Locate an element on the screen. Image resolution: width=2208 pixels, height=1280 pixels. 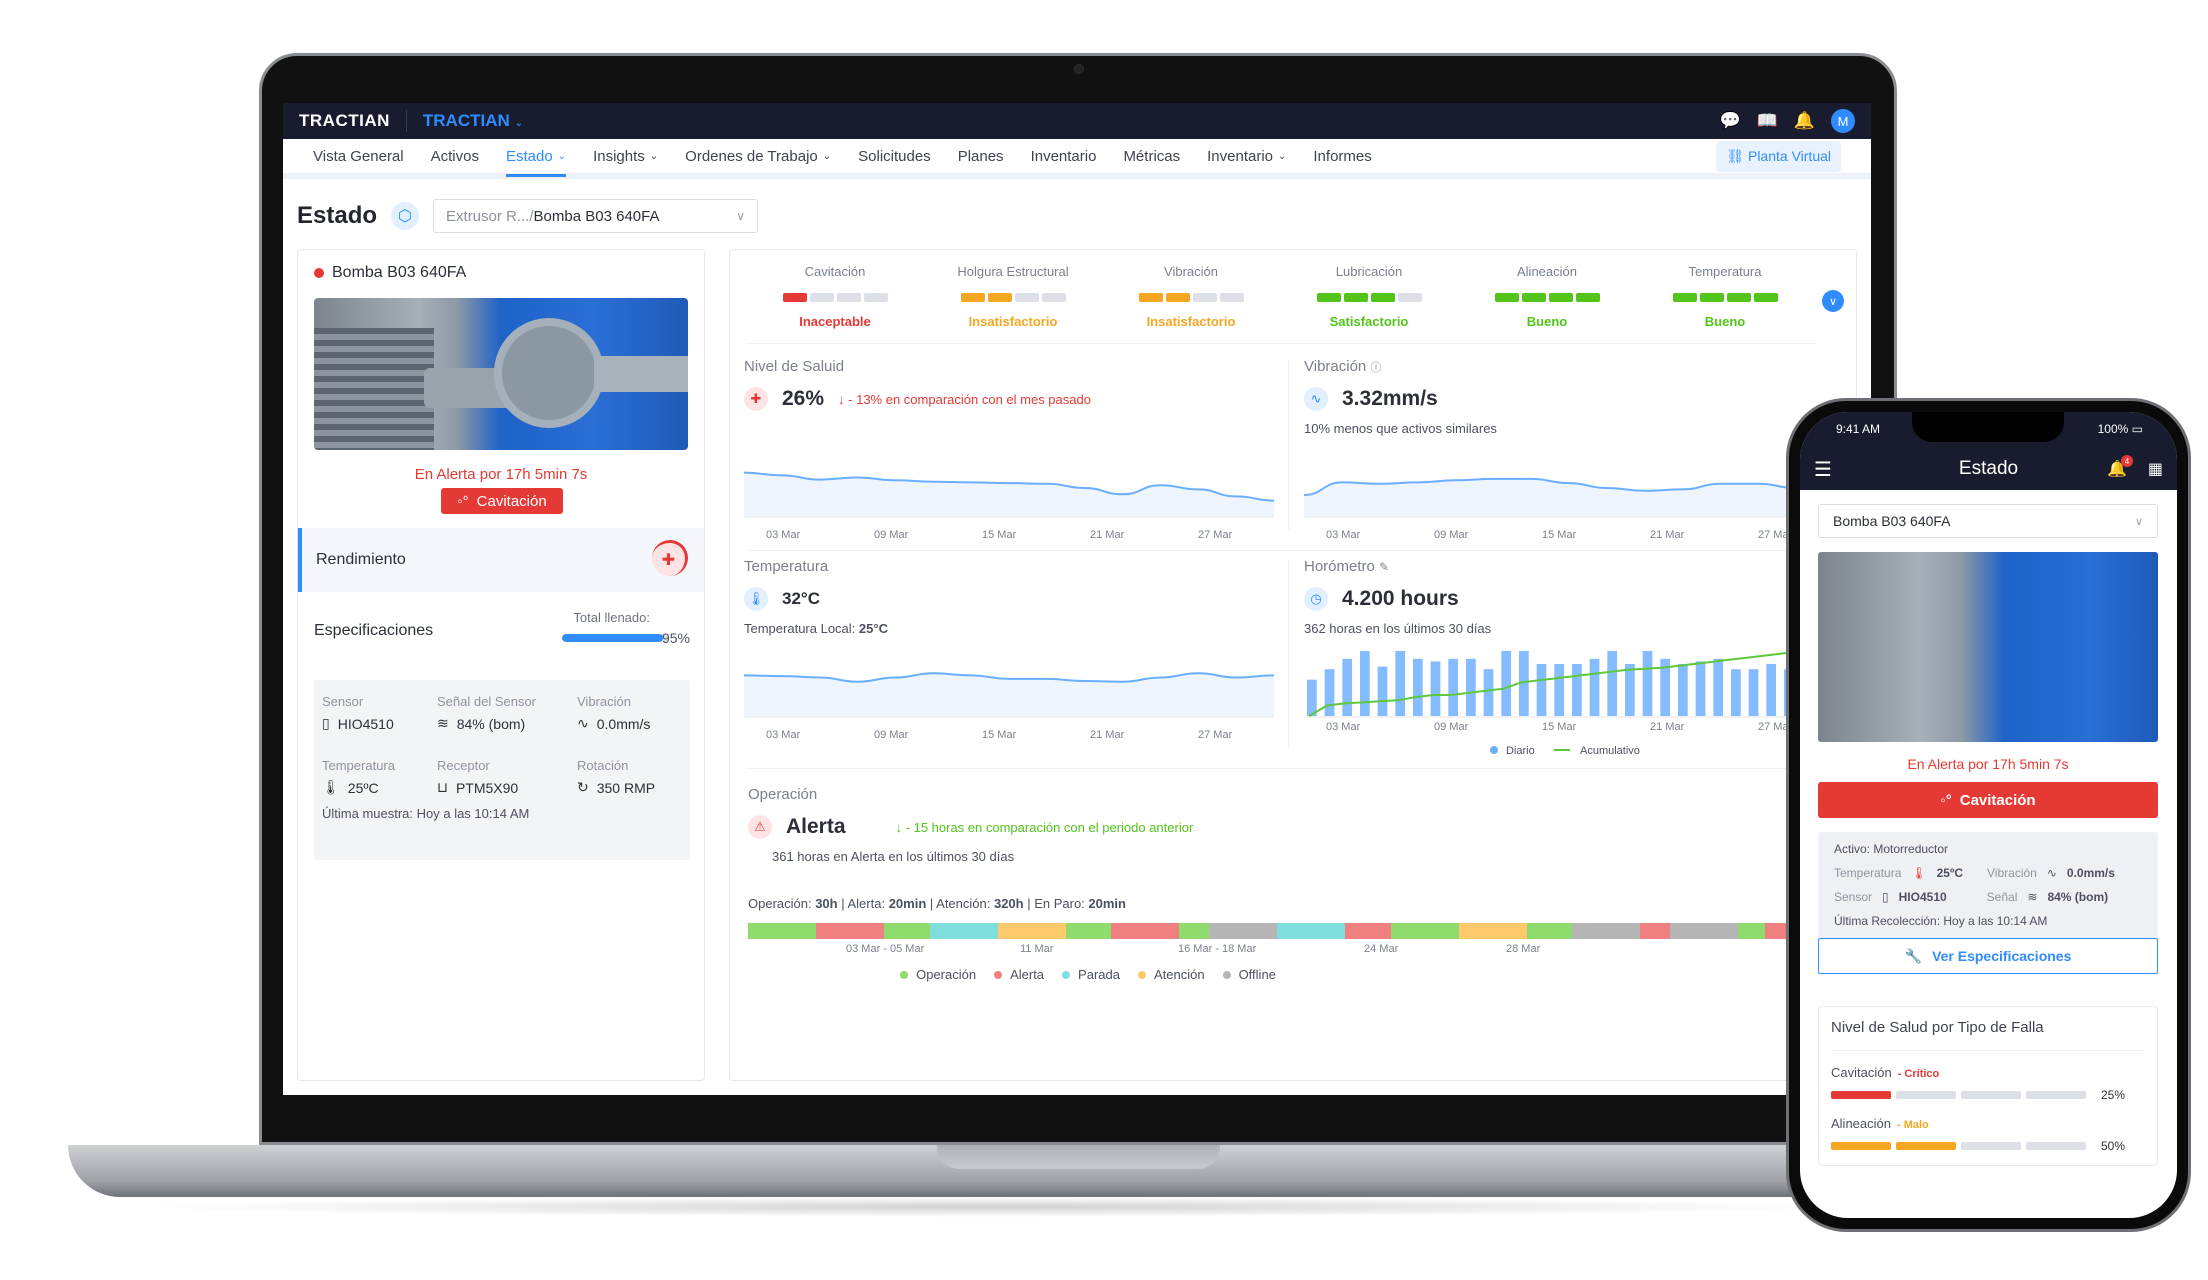
phone-time: 9:41 AM is located at coordinates (1858, 429).